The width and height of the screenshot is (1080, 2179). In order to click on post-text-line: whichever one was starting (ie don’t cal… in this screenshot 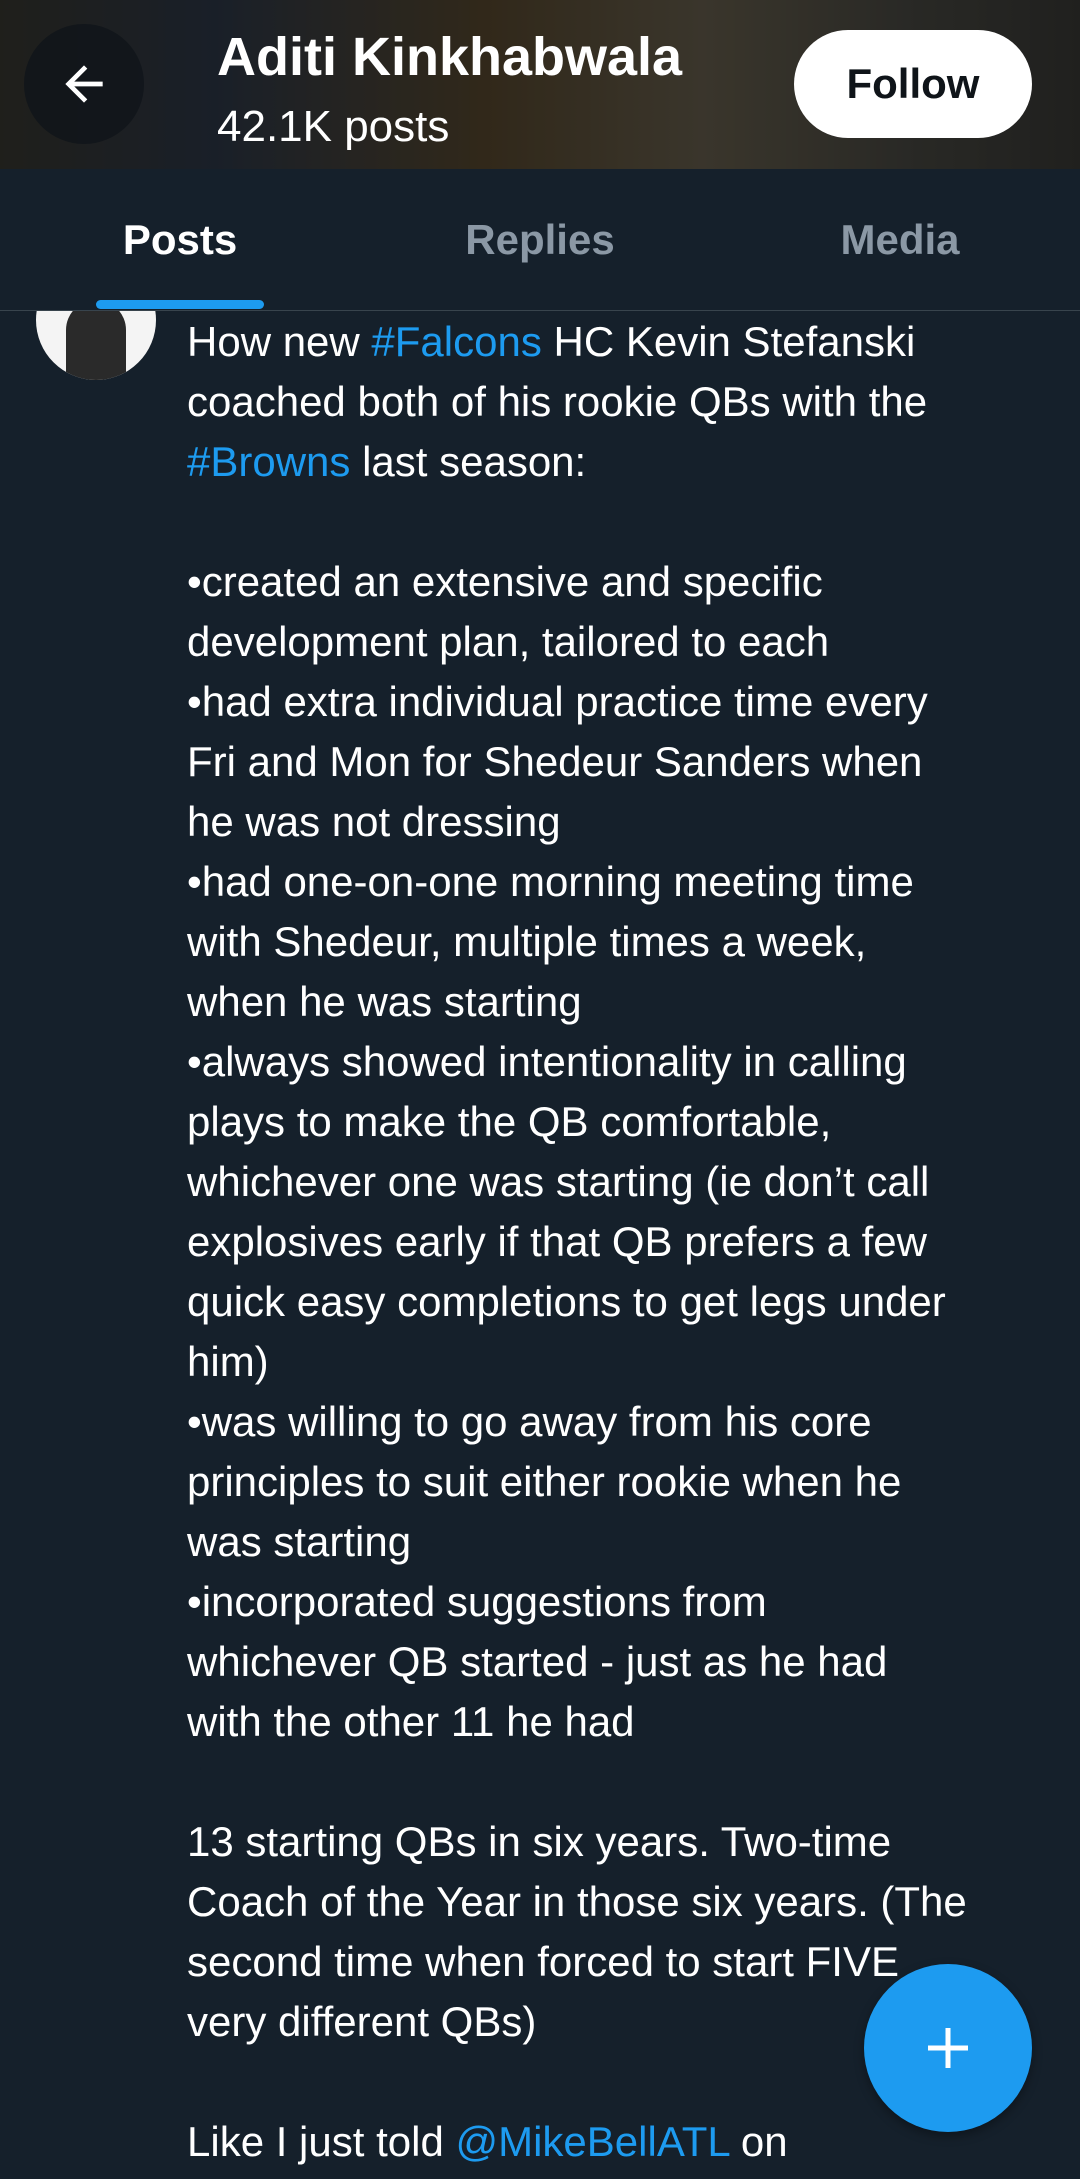, I will do `click(622, 1182)`.